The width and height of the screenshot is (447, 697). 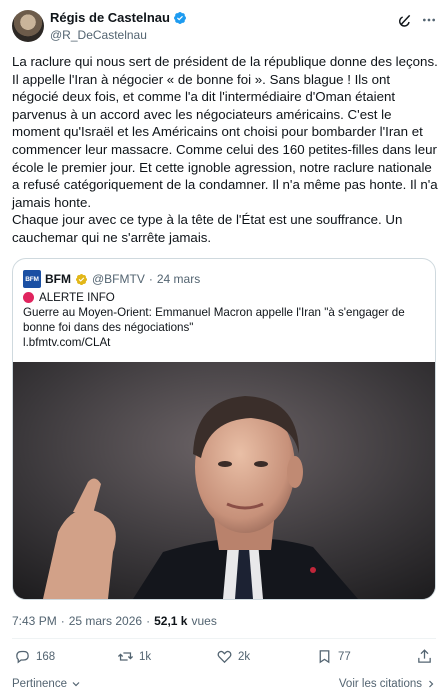 I want to click on view-quotes-link: Voir les citations, so click(x=388, y=684).